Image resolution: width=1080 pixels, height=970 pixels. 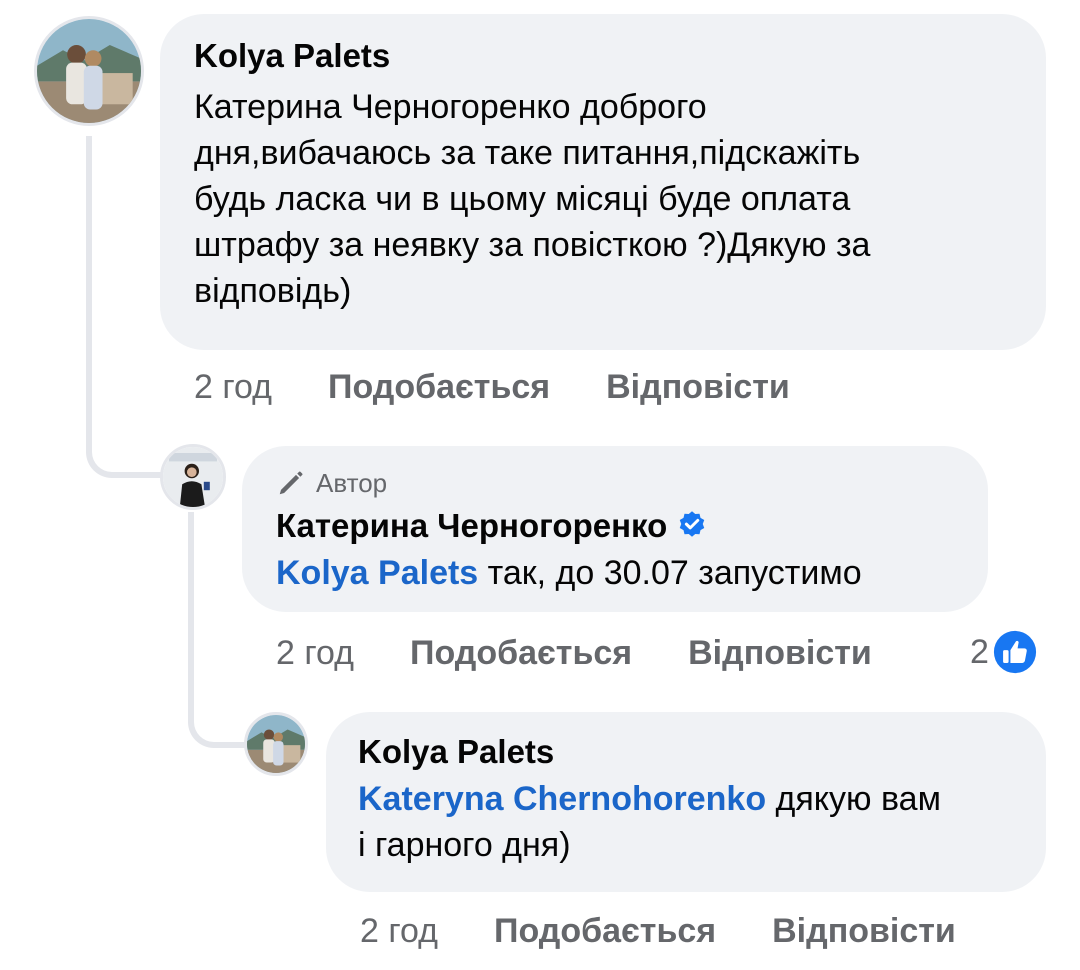 What do you see at coordinates (1015, 652) in the screenshot?
I see `like-icon` at bounding box center [1015, 652].